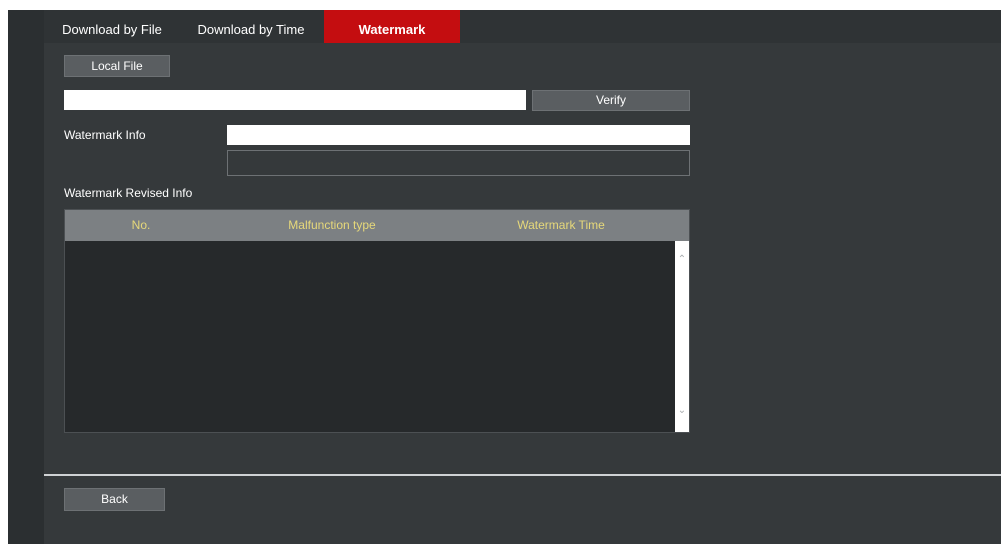 The height and width of the screenshot is (544, 1001). Describe the element at coordinates (112, 26) in the screenshot. I see `tab-download-by-file: Download by File` at that location.